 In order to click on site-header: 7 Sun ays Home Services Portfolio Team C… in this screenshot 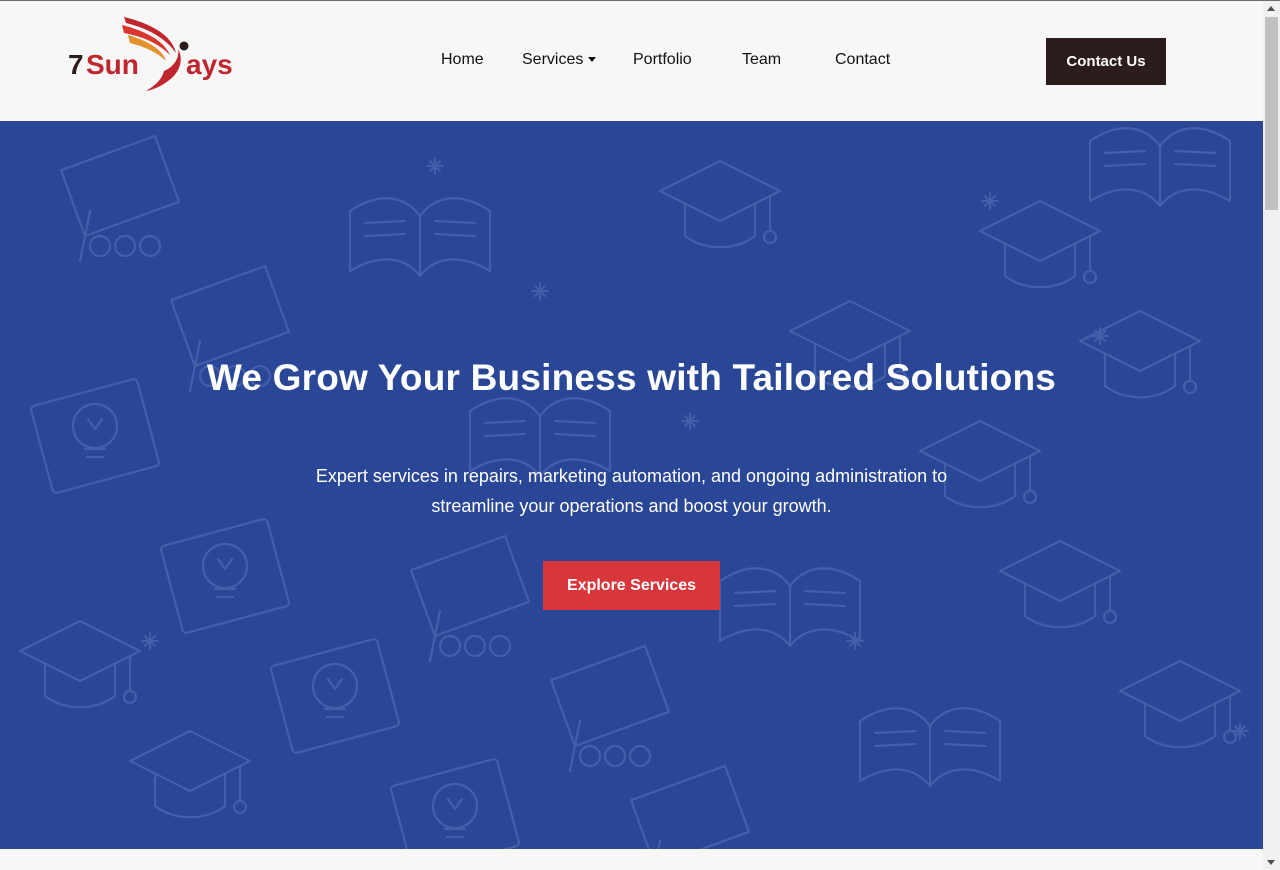, I will do `click(631, 61)`.